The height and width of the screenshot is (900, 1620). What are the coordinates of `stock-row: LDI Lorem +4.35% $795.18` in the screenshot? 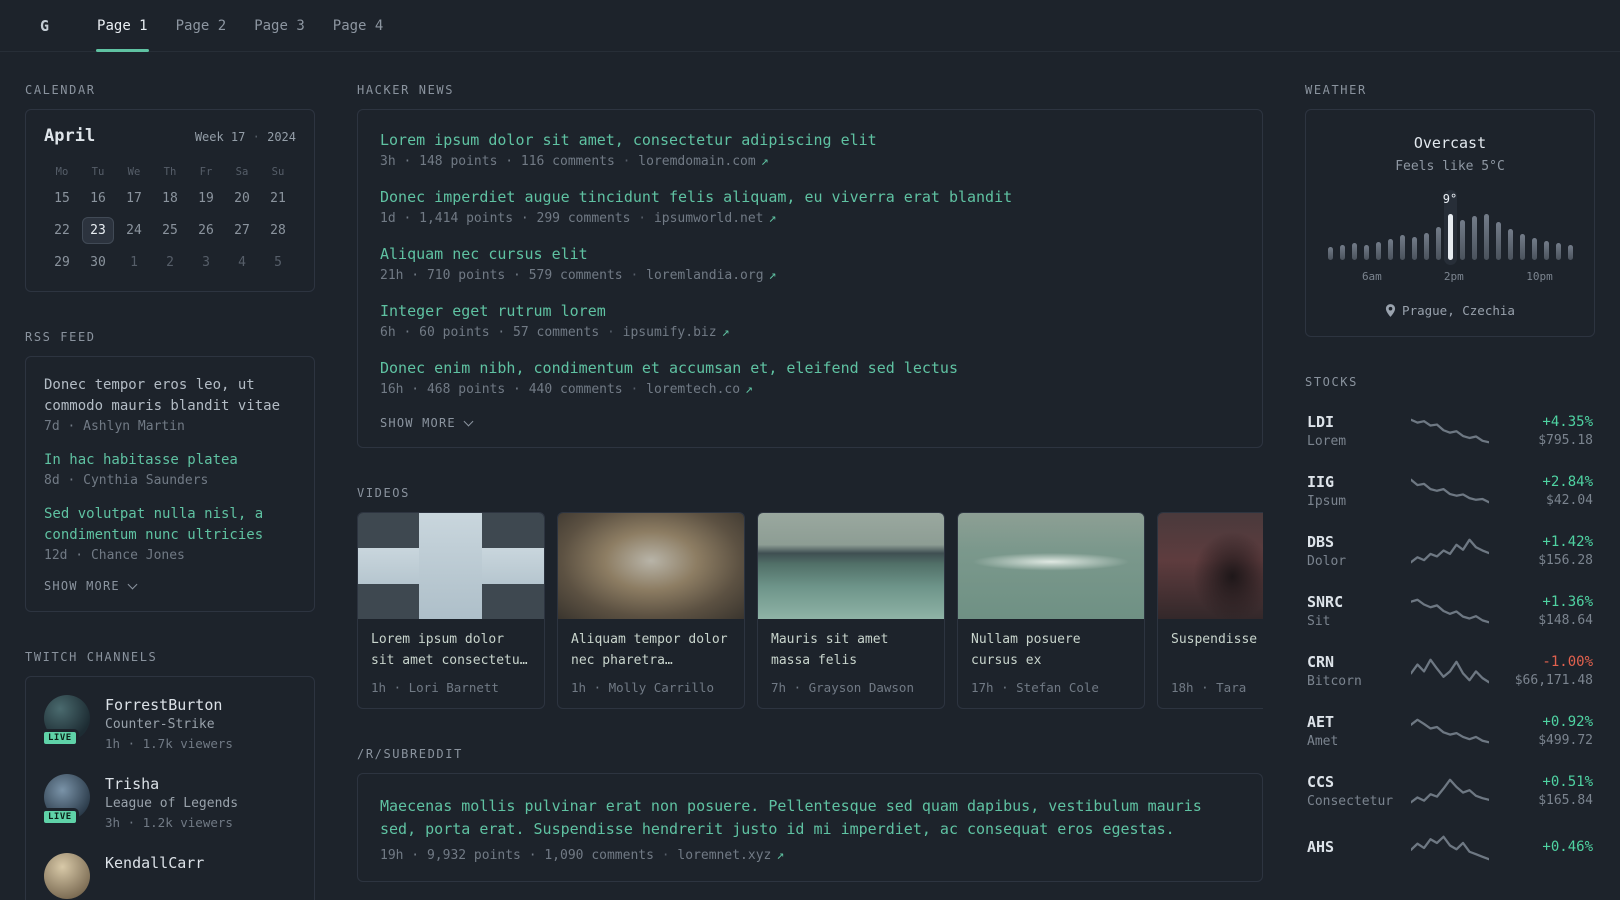 It's located at (1450, 431).